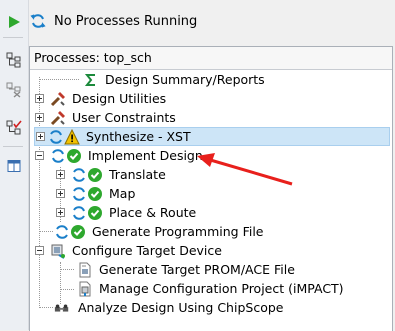  I want to click on tree-item-label: Design Utilities, so click(119, 98).